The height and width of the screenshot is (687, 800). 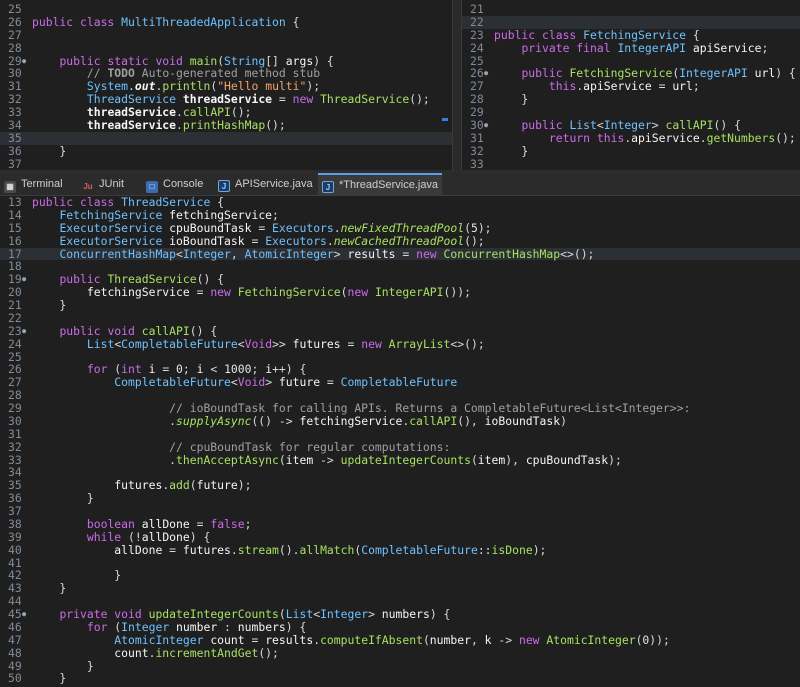 What do you see at coordinates (15, 639) in the screenshot?
I see `line-number: 47` at bounding box center [15, 639].